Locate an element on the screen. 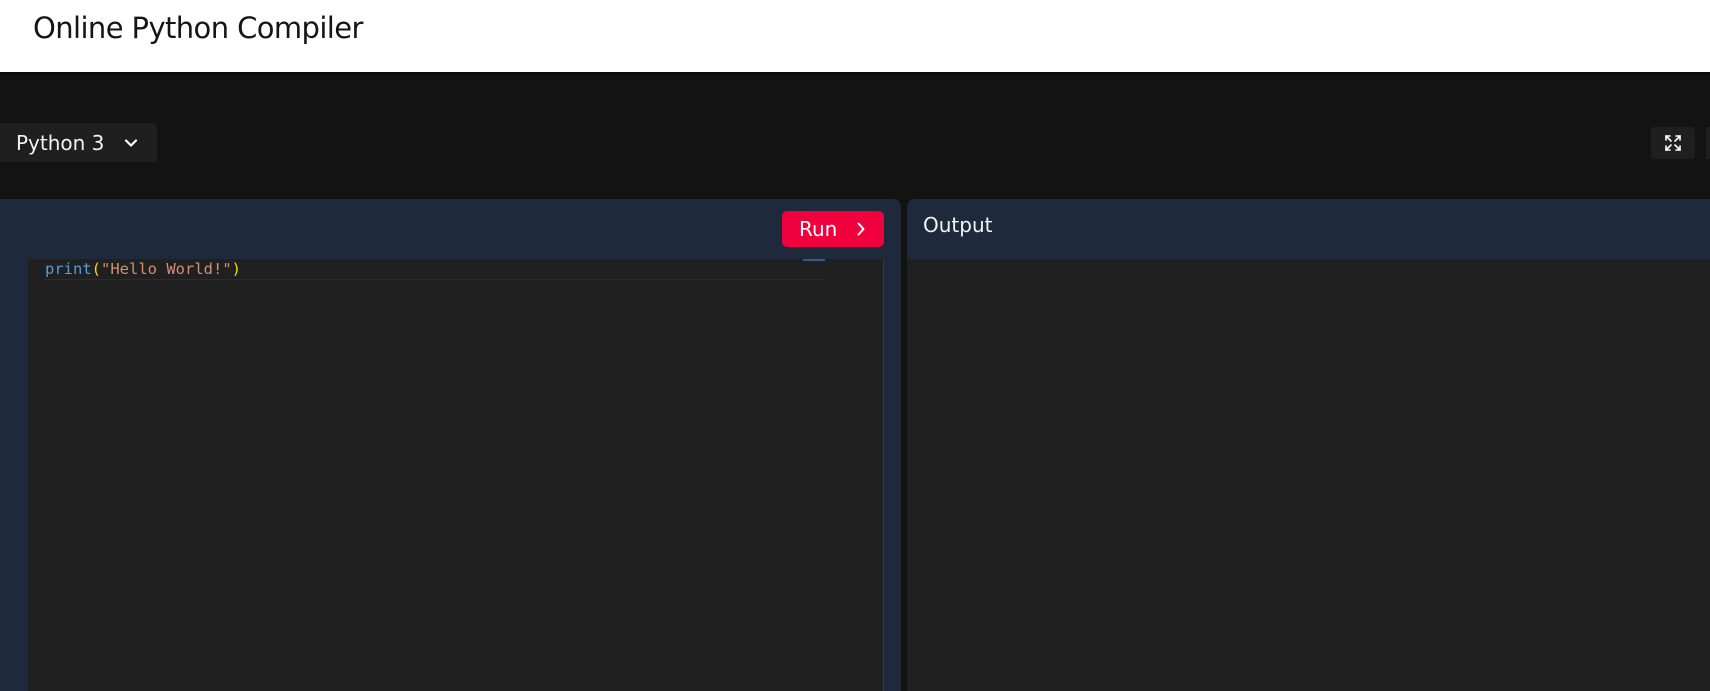  run-button: Run is located at coordinates (833, 229).